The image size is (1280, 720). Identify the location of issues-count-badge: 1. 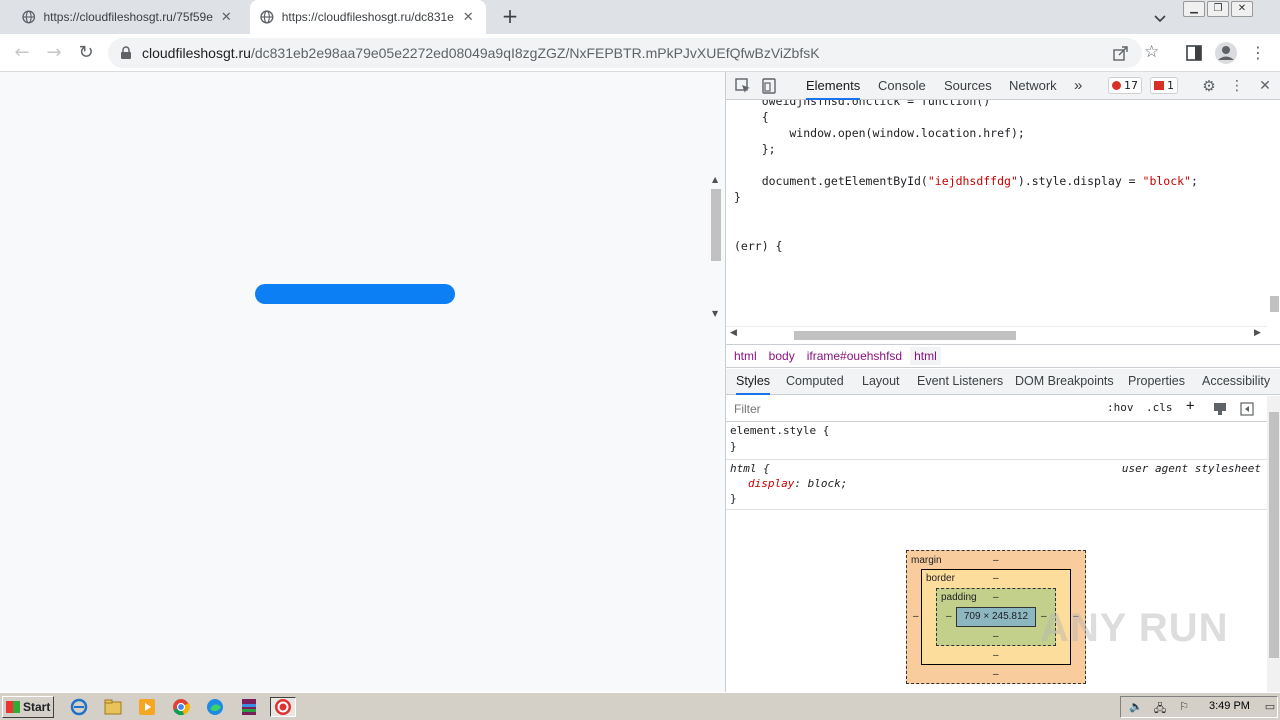
(1164, 85).